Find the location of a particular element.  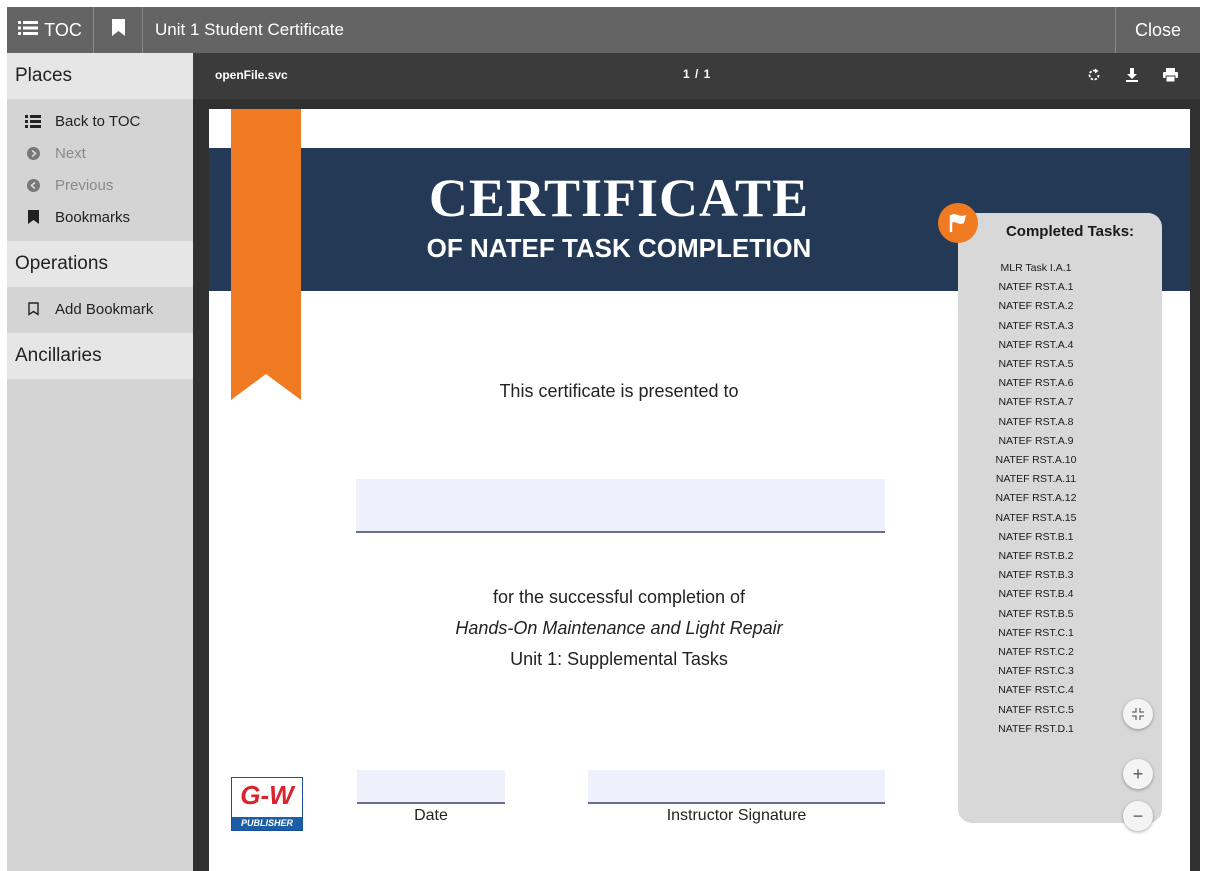

previous-circle-icon is located at coordinates (33, 185).